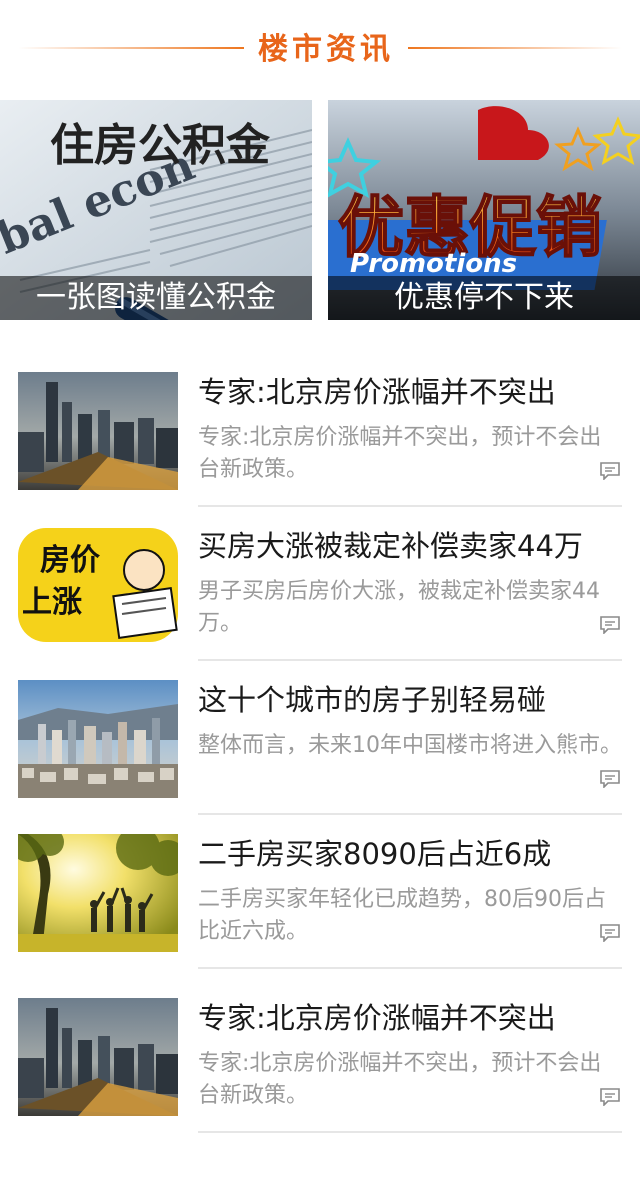 Image resolution: width=640 pixels, height=1192 pixels. I want to click on section-header: 楼市资讯, so click(320, 48).